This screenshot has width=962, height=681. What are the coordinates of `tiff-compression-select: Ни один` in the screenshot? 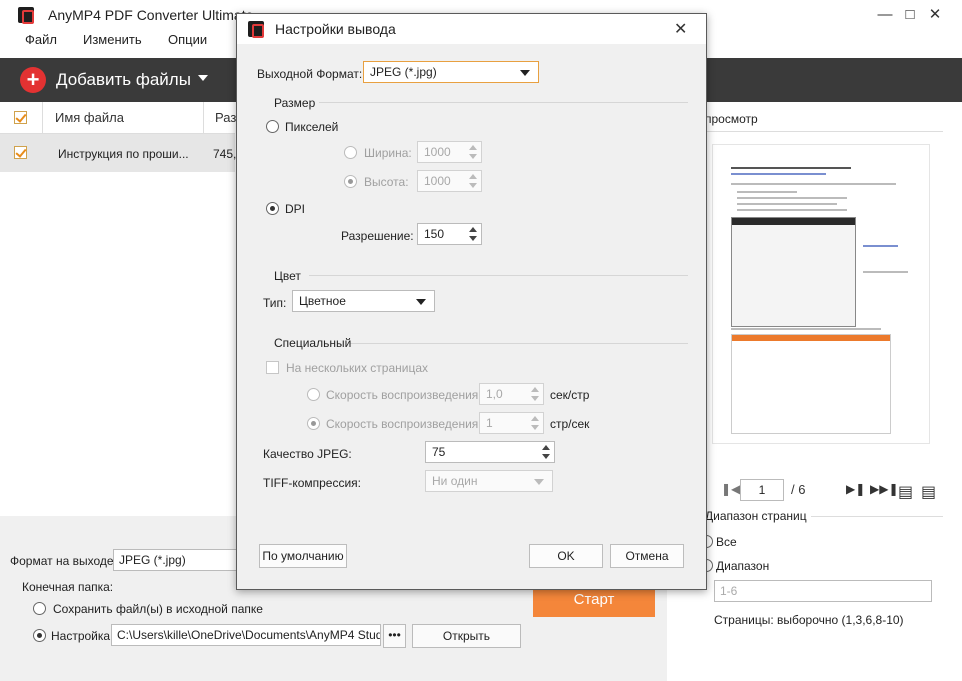 It's located at (489, 481).